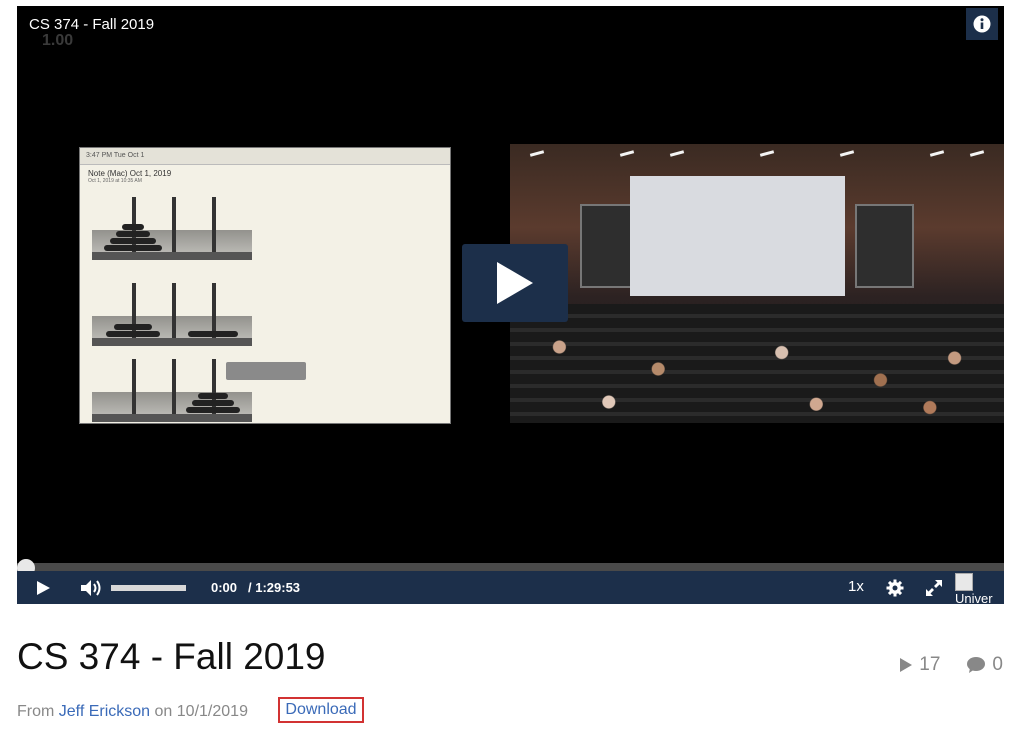  I want to click on university-logo: Univer, so click(979, 588).